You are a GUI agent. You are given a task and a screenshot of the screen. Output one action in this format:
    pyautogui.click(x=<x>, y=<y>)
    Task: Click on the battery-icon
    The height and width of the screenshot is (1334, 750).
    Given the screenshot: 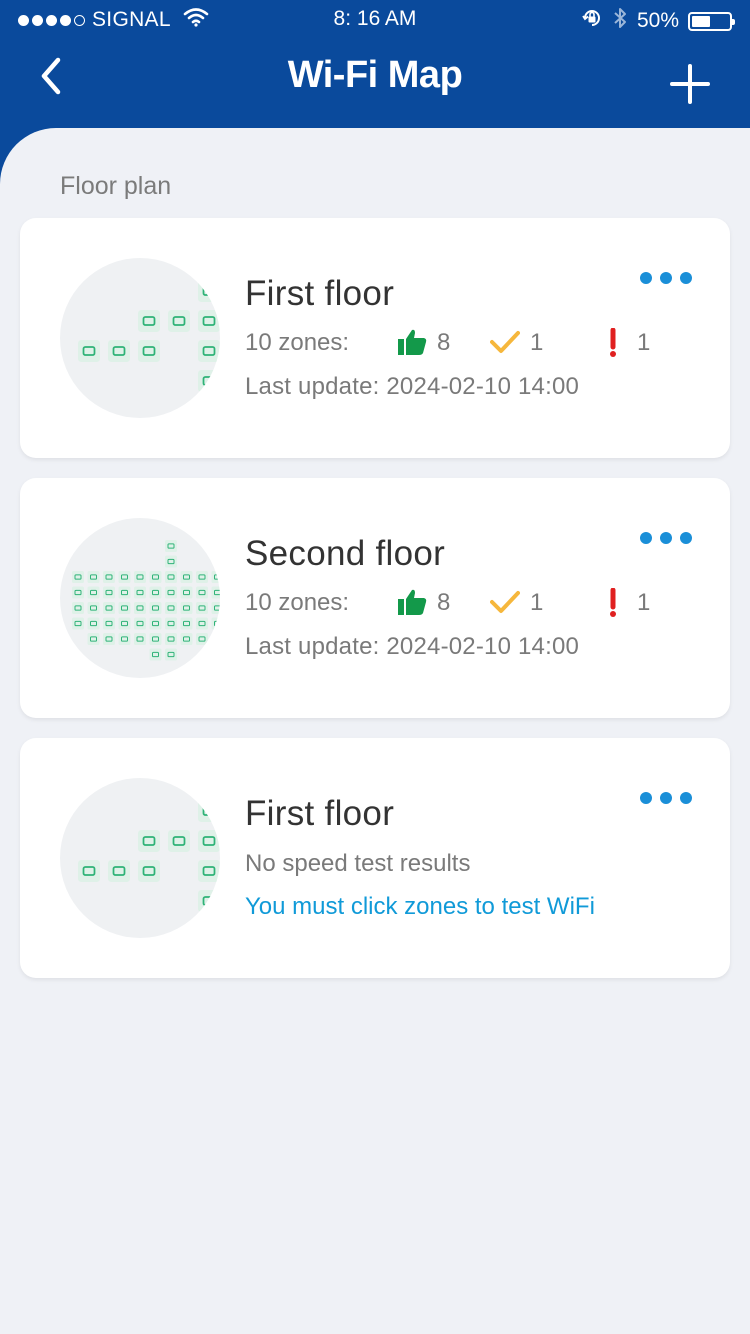 What is the action you would take?
    pyautogui.click(x=711, y=21)
    